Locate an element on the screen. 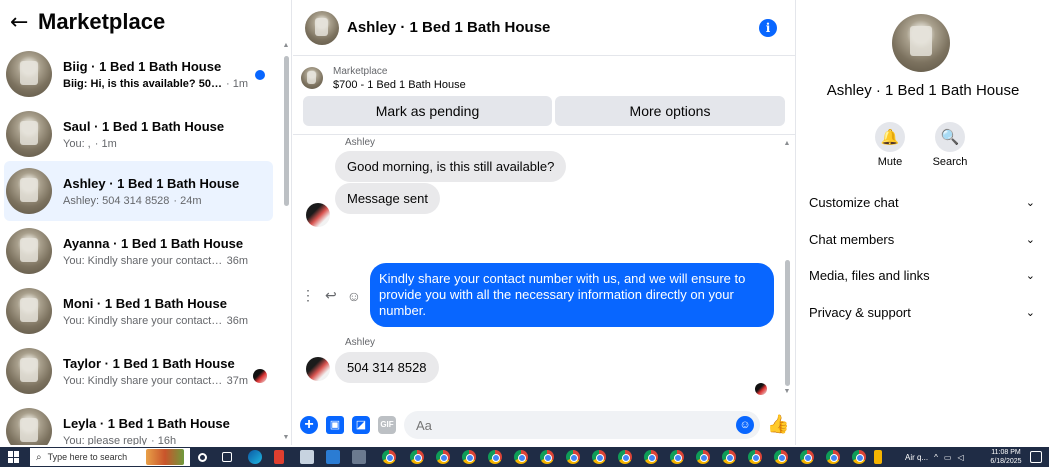  conversation-item-saul: Saul · 1 Bed 1 Bath House You: , · 1m is located at coordinates (138, 134).